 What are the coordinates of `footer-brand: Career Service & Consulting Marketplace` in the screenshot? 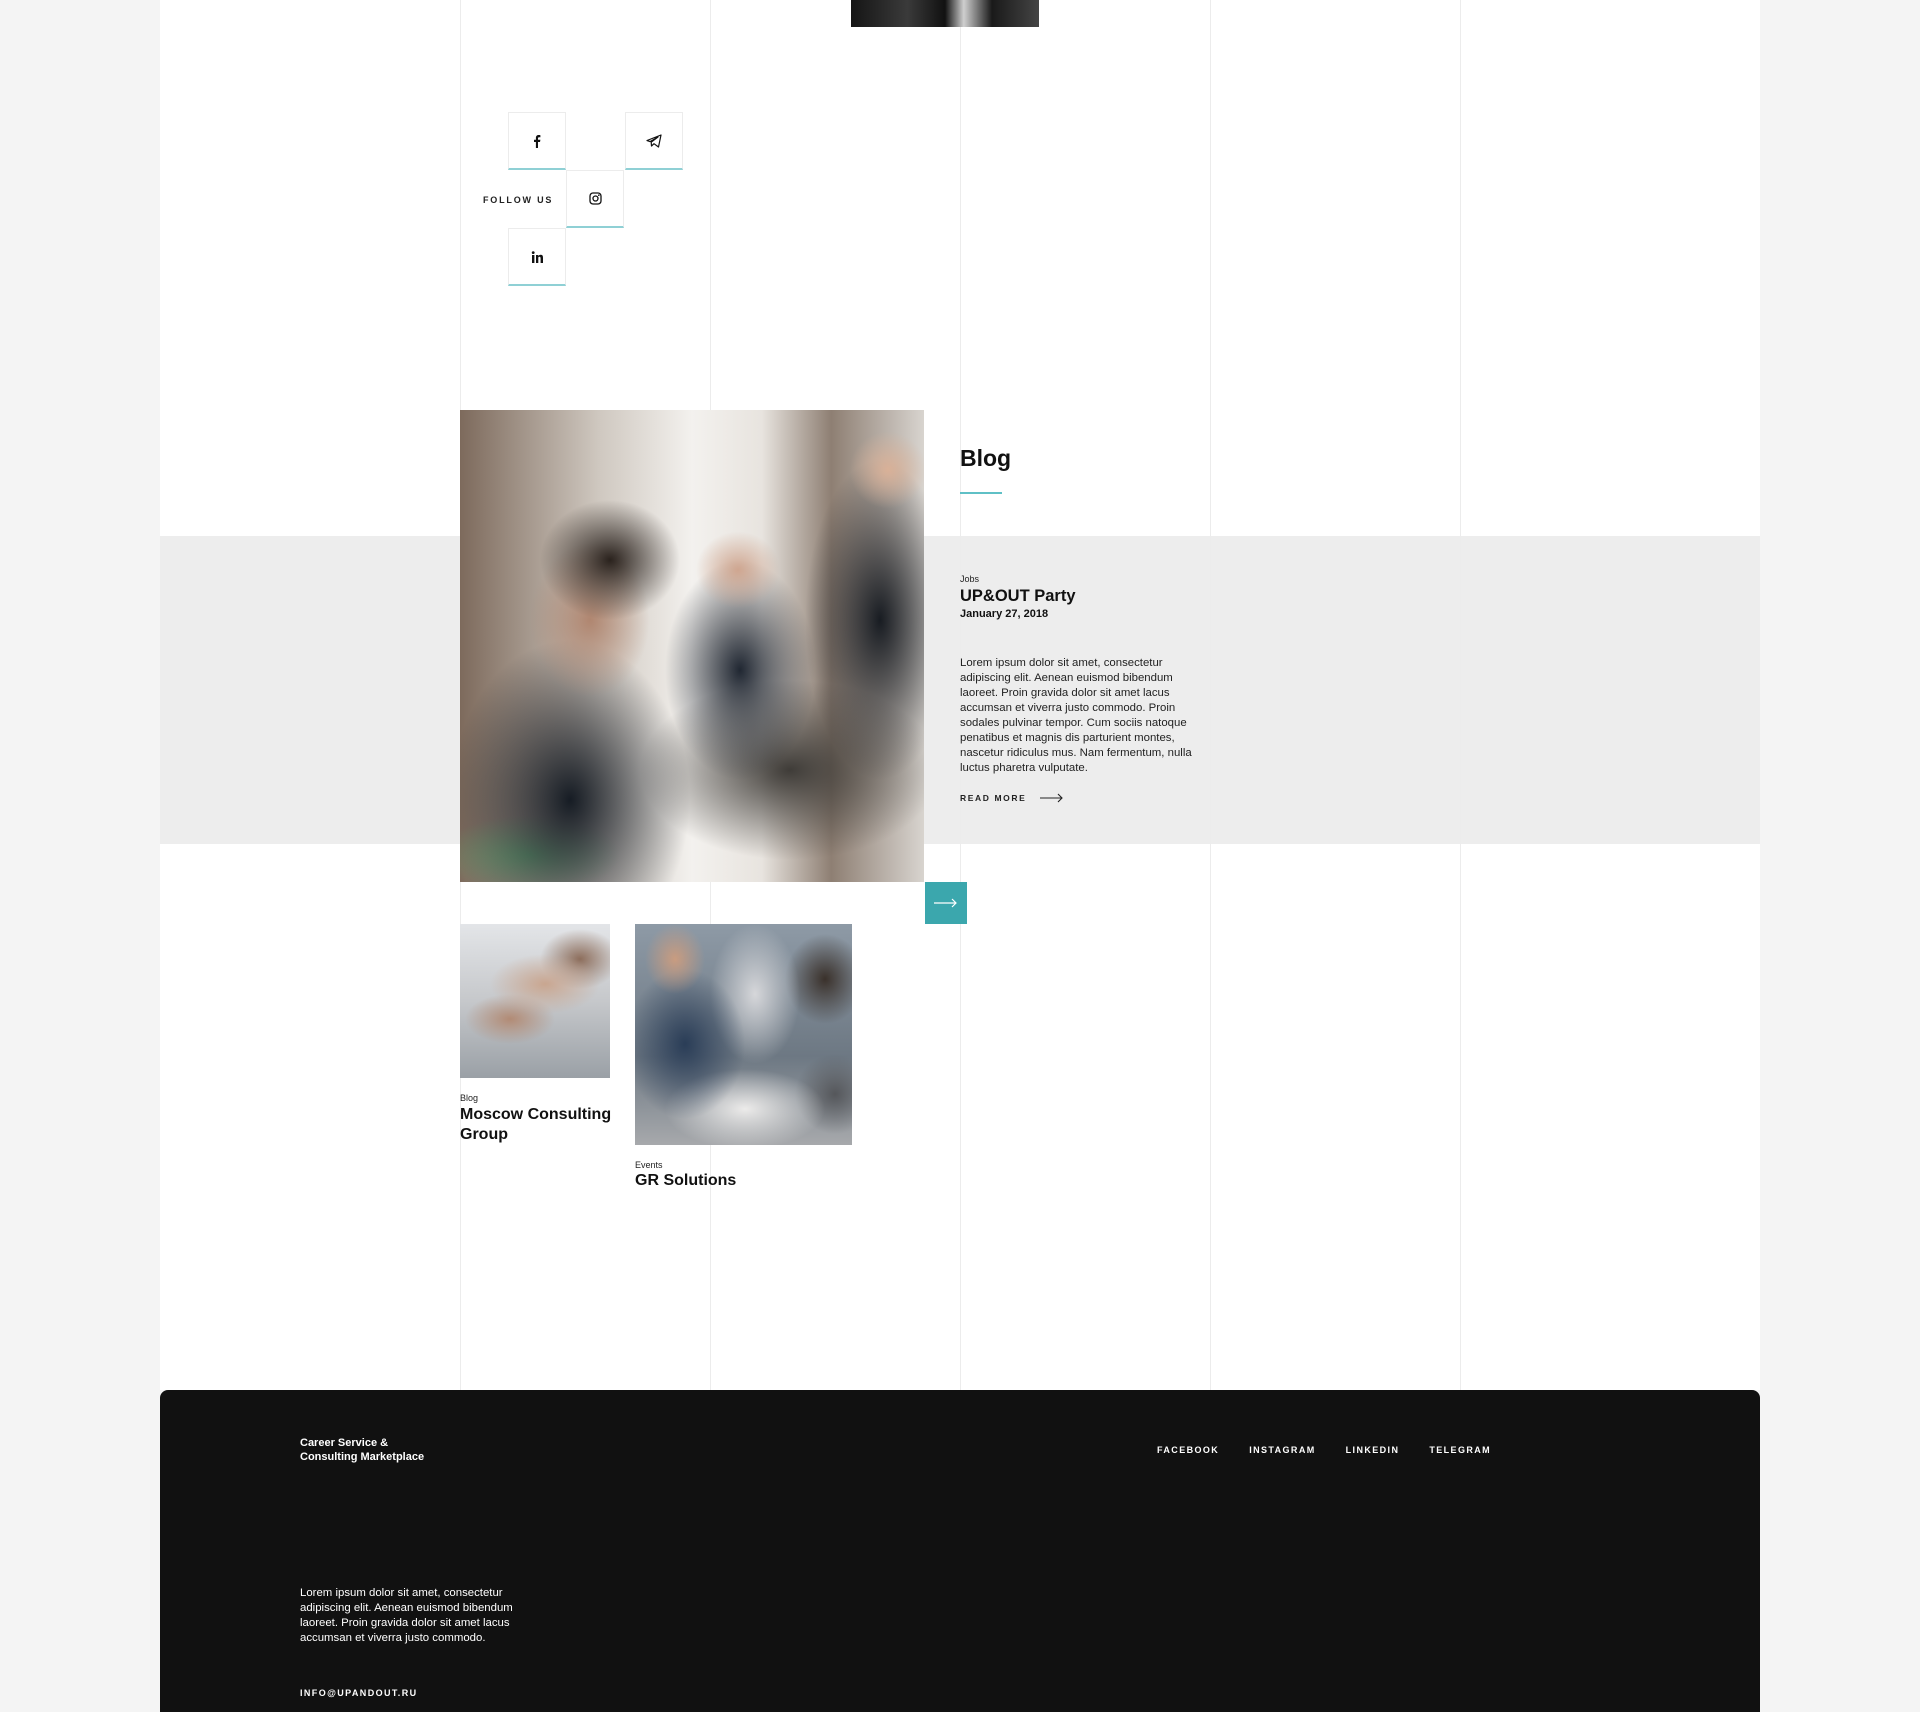 It's located at (362, 1450).